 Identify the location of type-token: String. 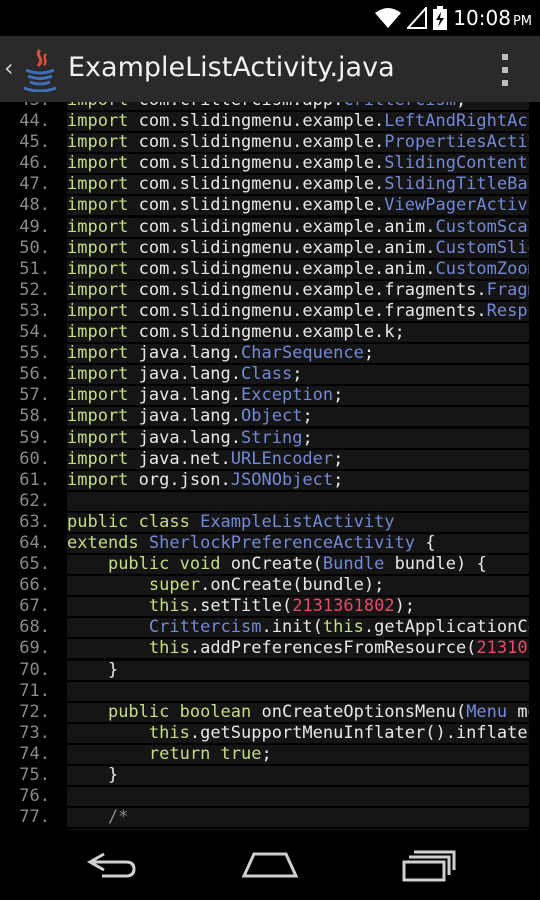
(272, 438).